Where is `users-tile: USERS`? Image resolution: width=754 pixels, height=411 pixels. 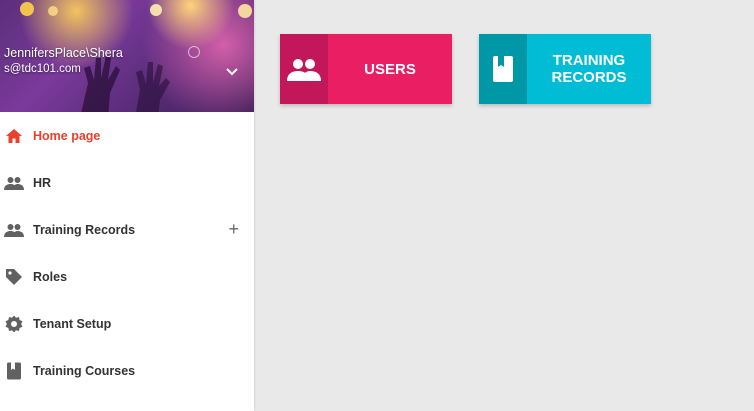
users-tile: USERS is located at coordinates (366, 69).